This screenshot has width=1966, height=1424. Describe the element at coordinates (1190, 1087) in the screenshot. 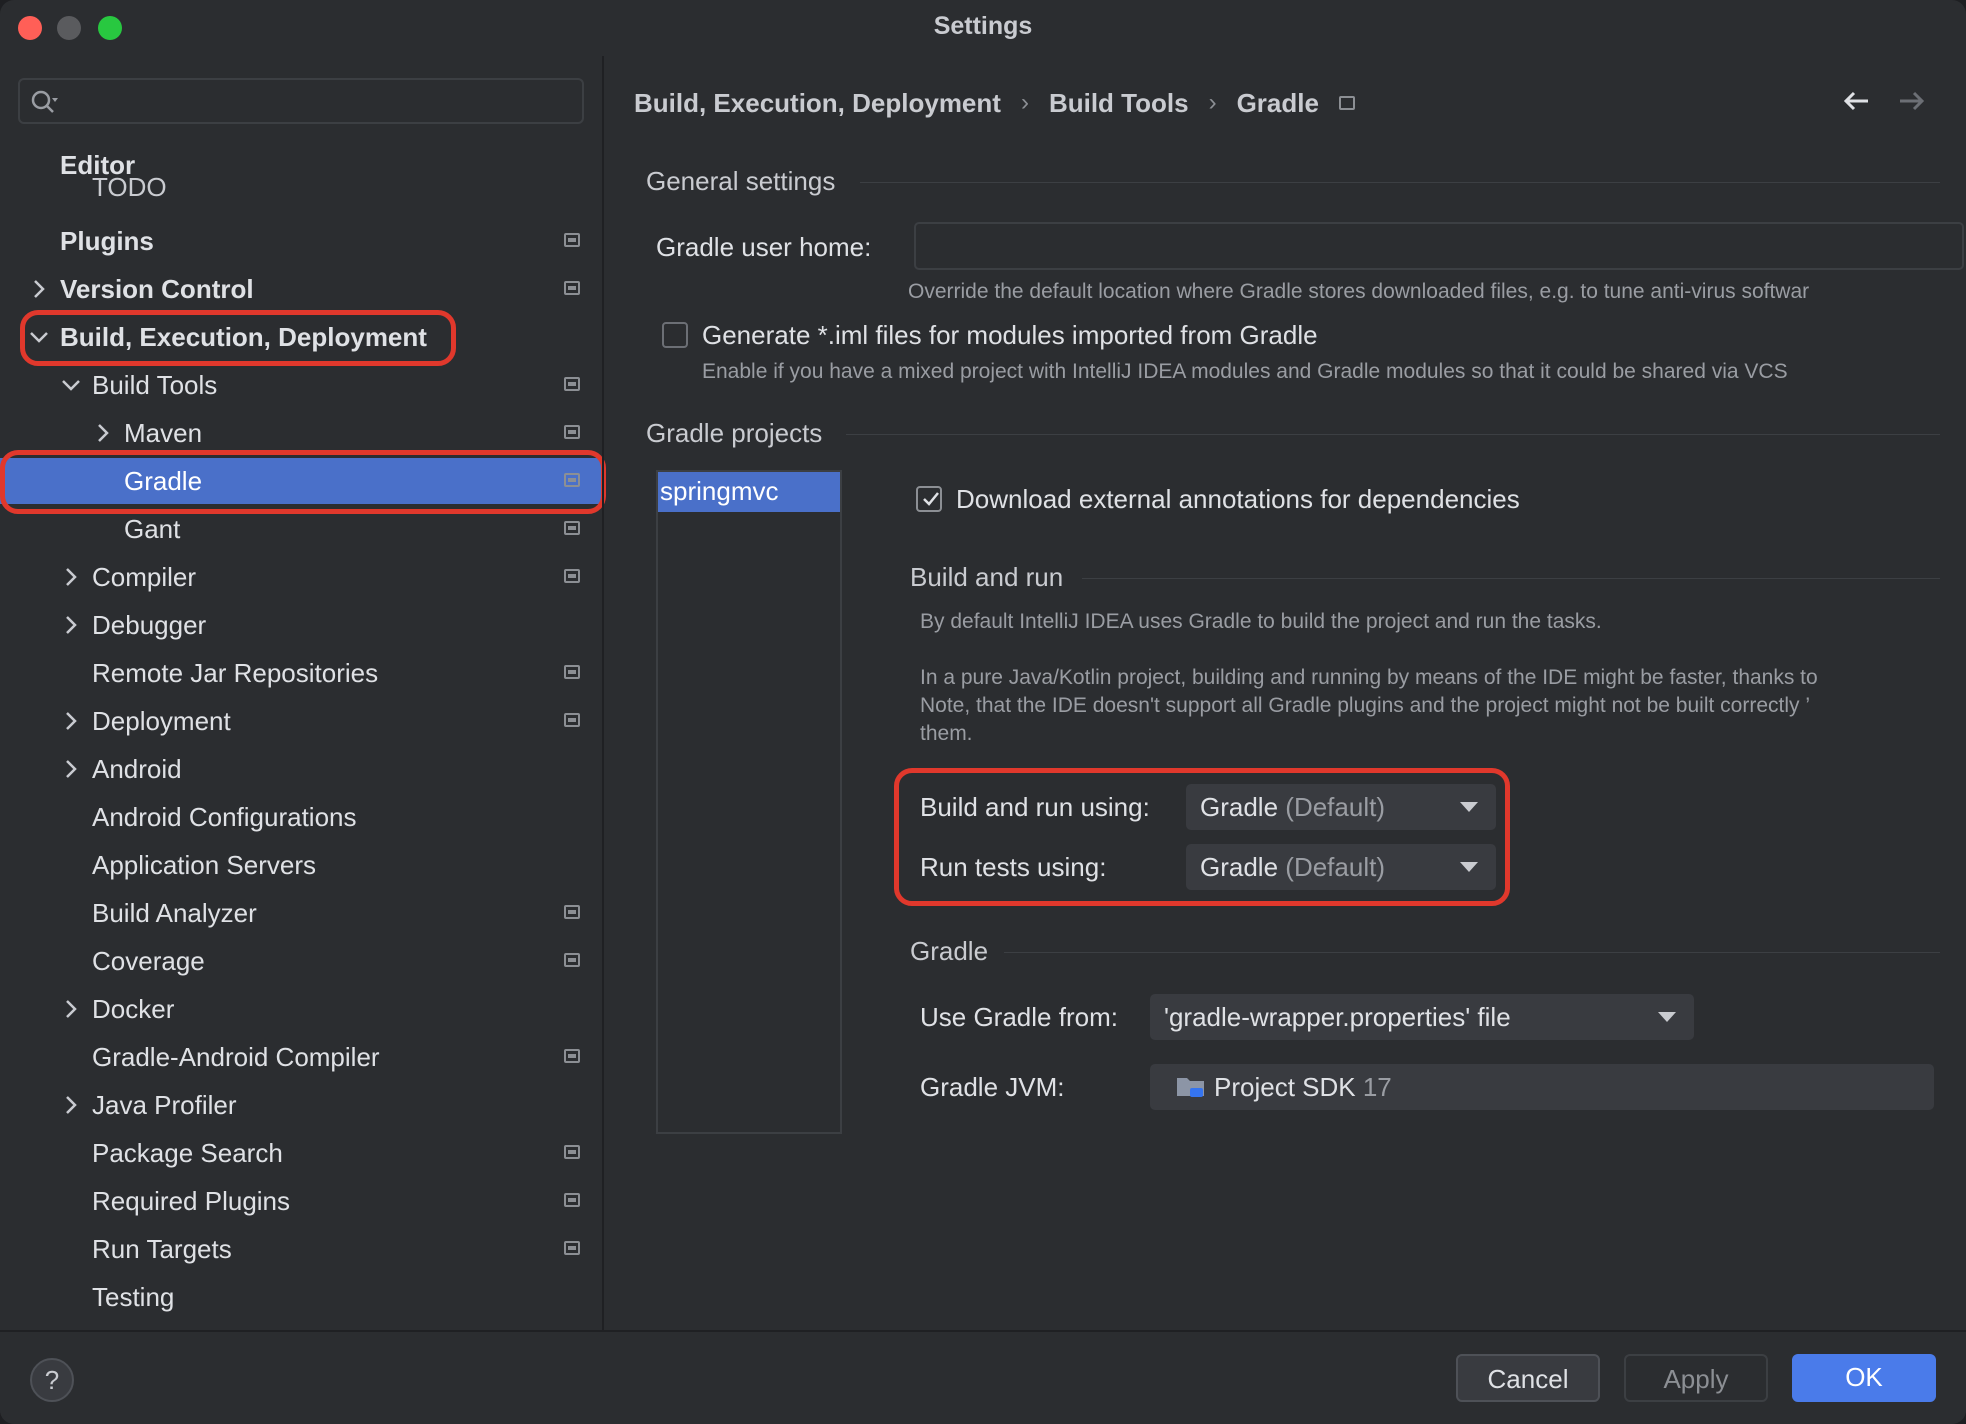

I see `folder-icon` at that location.